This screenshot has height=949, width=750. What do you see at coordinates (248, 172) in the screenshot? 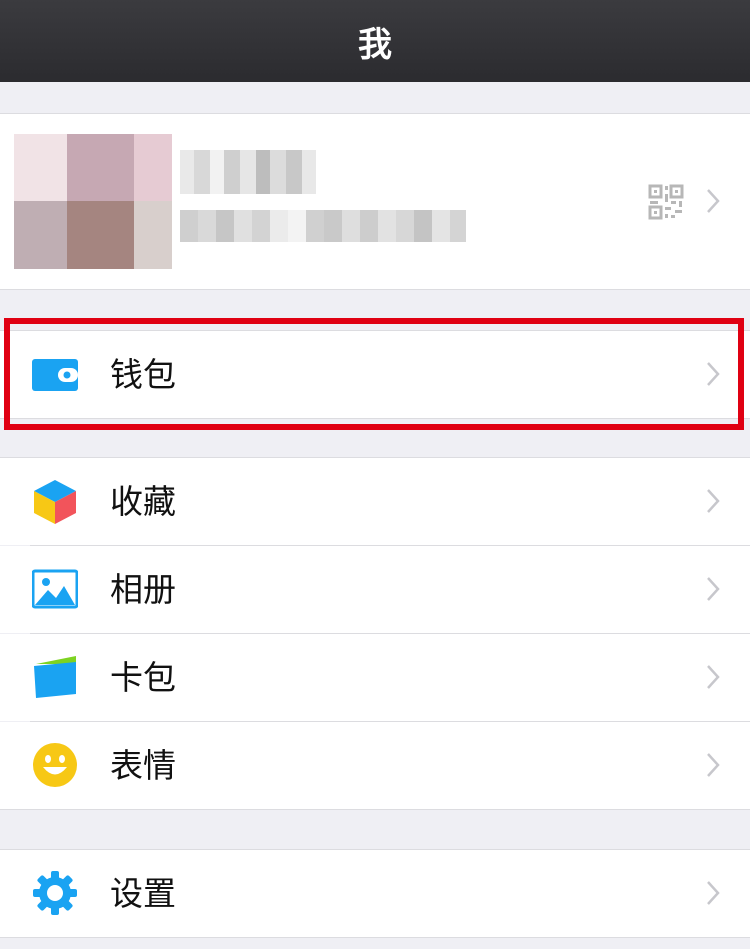
I see `nickname-pixelated` at bounding box center [248, 172].